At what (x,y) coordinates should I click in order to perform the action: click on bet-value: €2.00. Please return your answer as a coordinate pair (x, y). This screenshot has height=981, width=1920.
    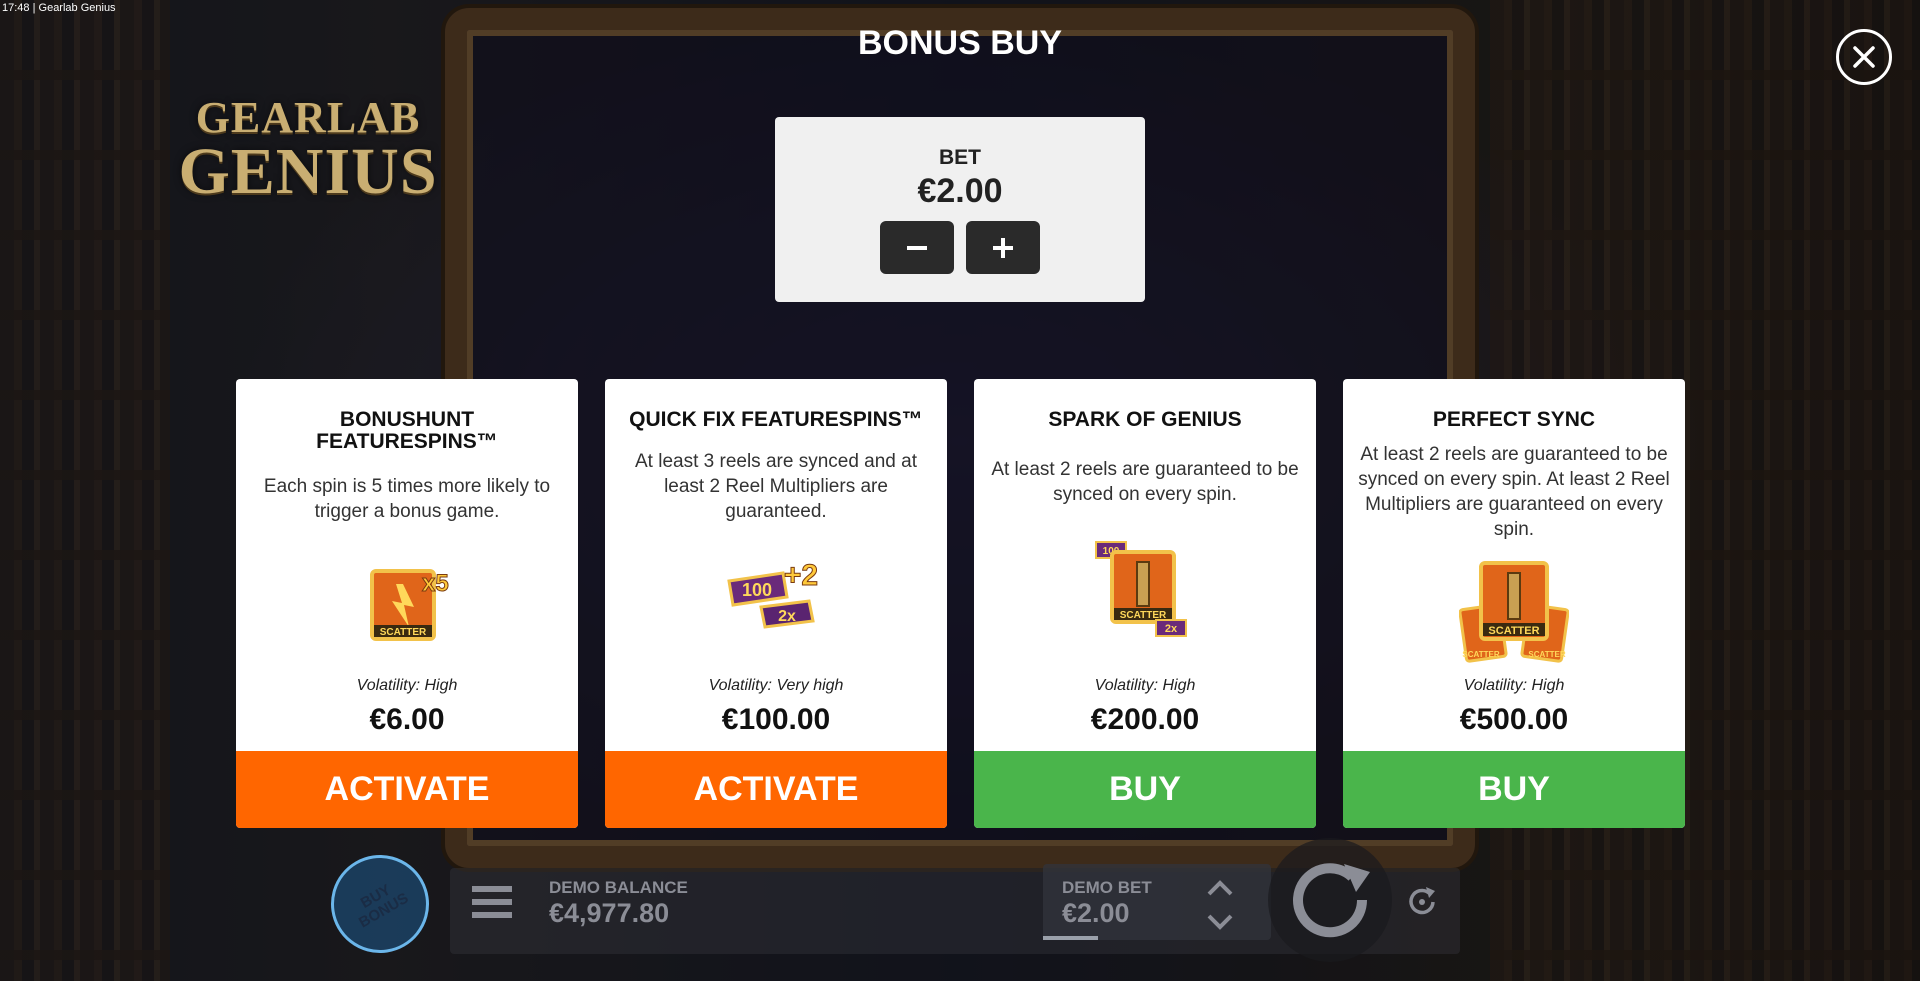
    Looking at the image, I should click on (960, 191).